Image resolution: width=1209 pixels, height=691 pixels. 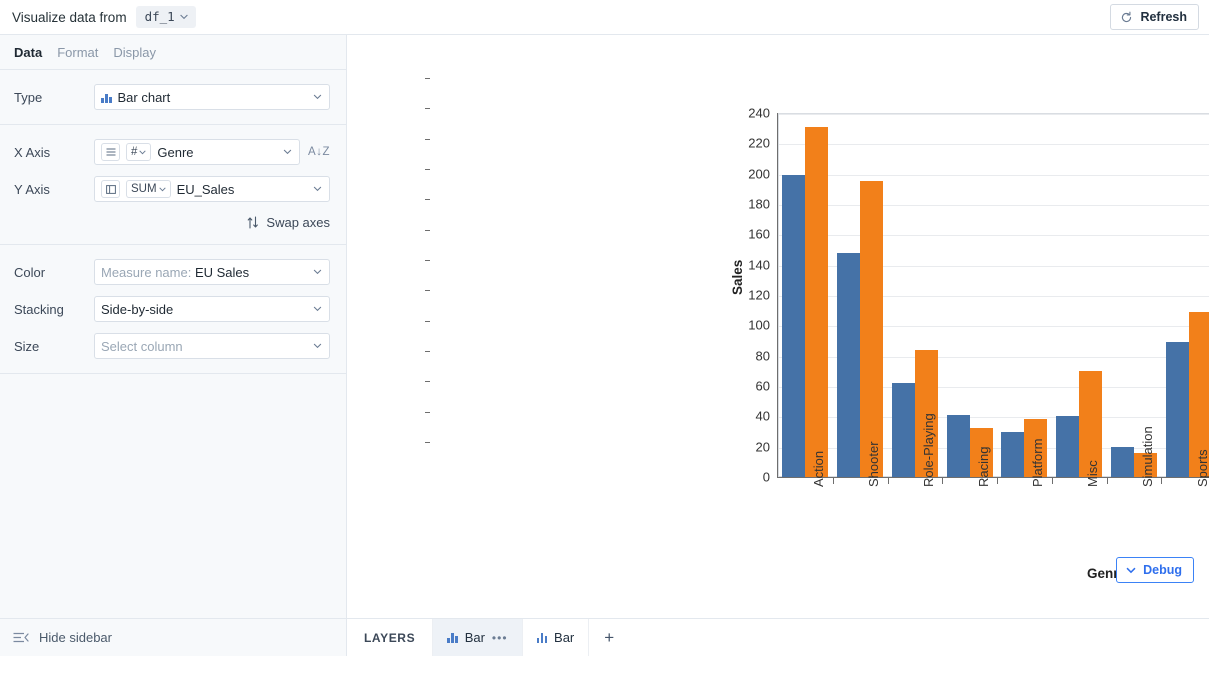 What do you see at coordinates (137, 309) in the screenshot?
I see `stacking-value: Side-by-side` at bounding box center [137, 309].